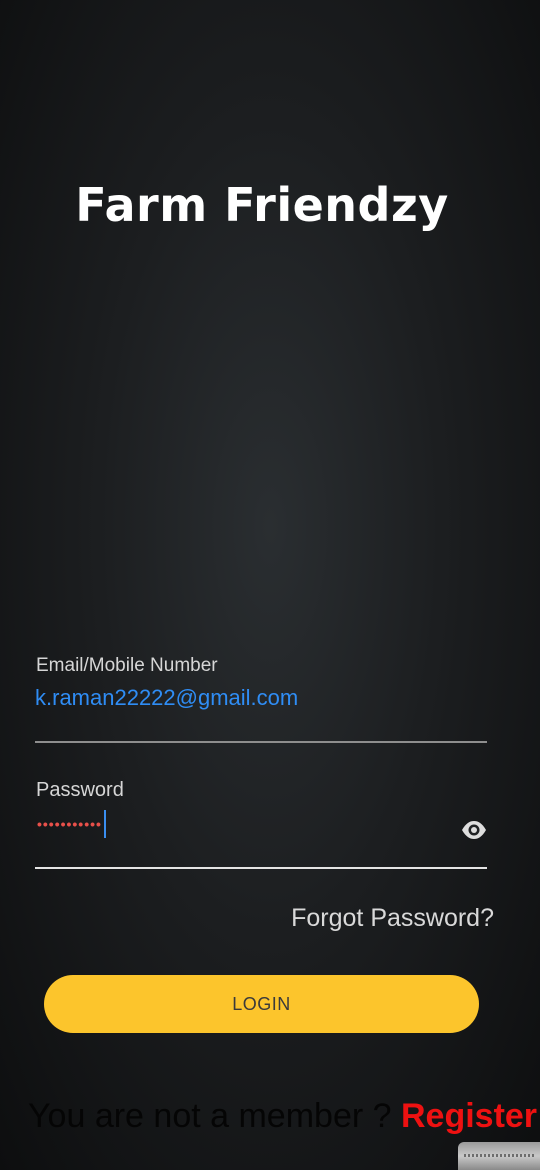 This screenshot has height=1170, width=540. What do you see at coordinates (261, 742) in the screenshot?
I see `email-field-underline` at bounding box center [261, 742].